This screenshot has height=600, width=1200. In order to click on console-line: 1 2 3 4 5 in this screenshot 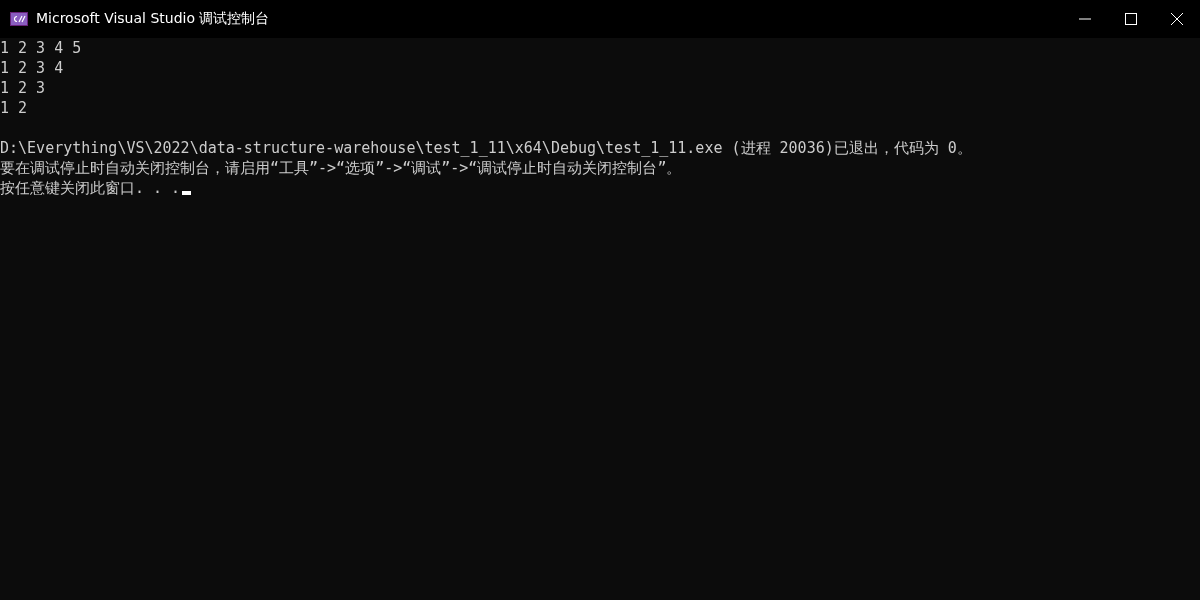, I will do `click(41, 48)`.